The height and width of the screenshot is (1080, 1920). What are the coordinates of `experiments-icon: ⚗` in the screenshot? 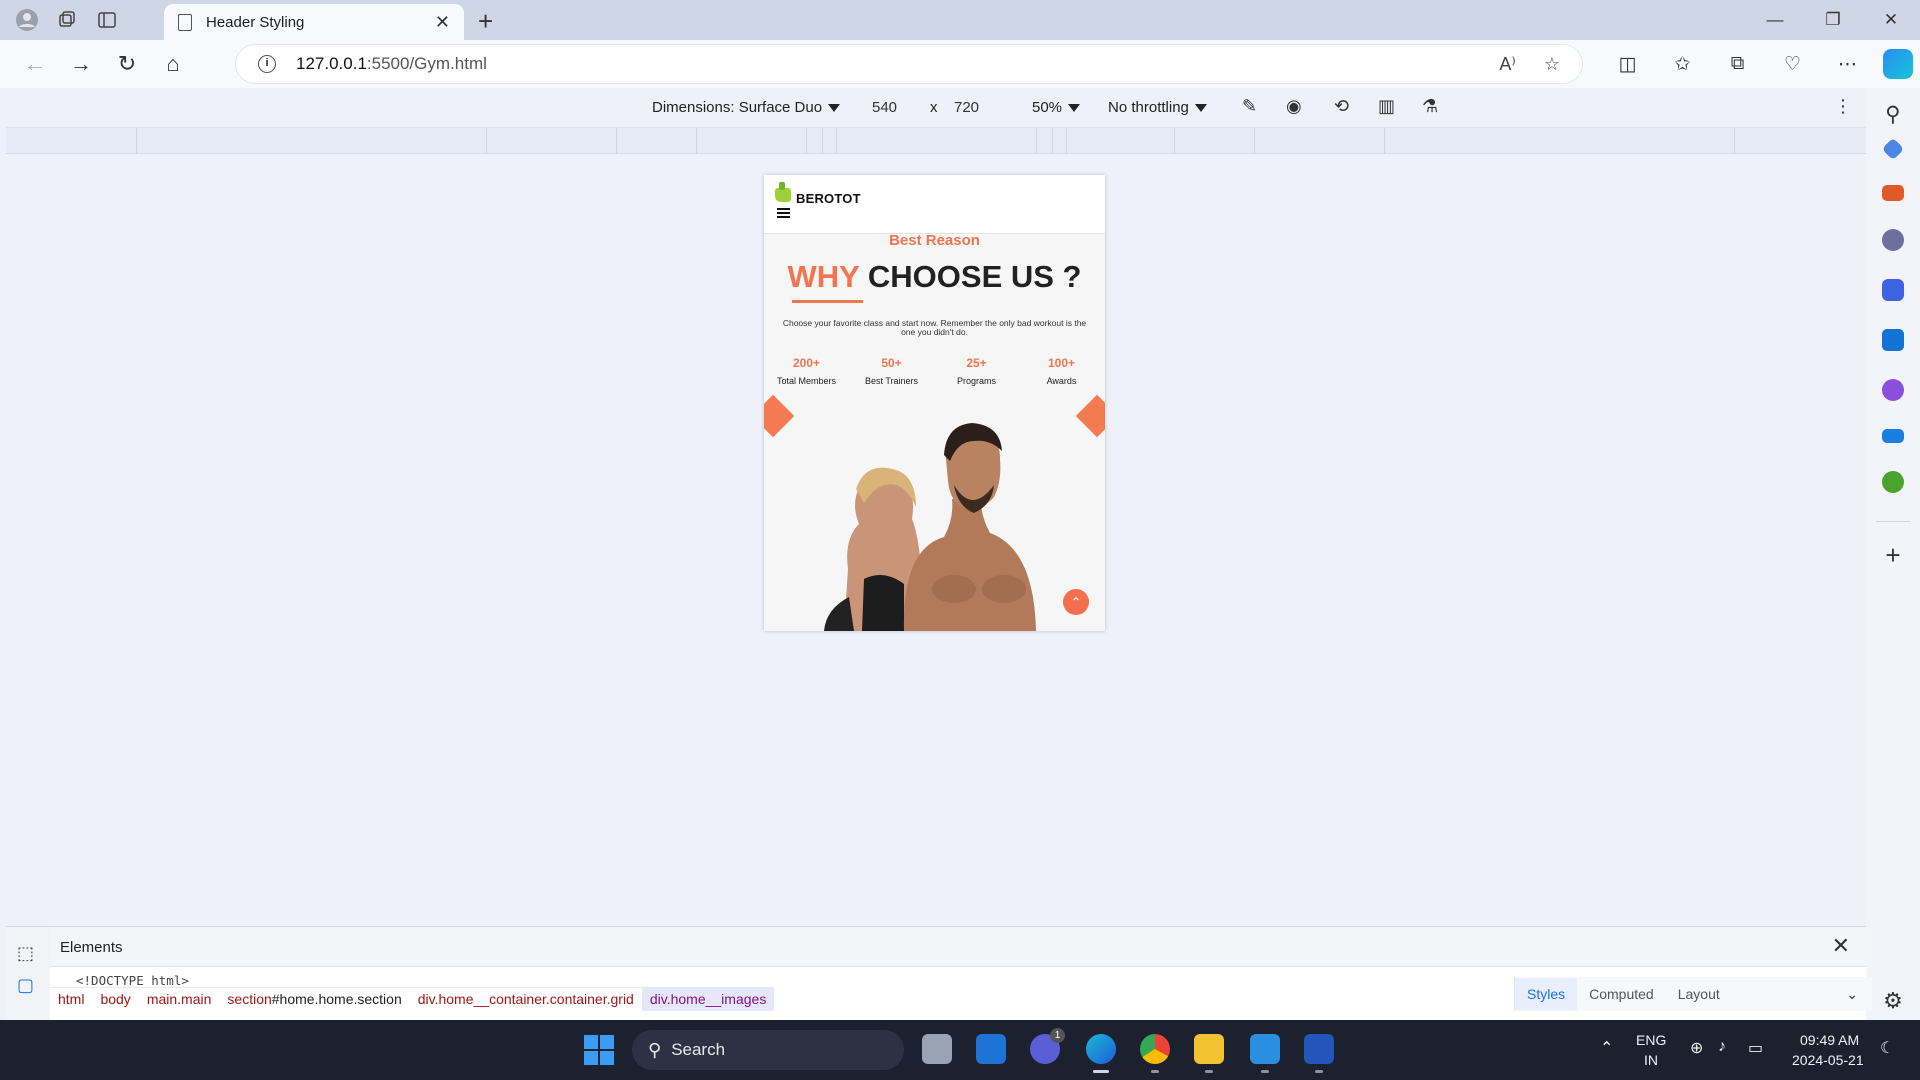 It's located at (1430, 106).